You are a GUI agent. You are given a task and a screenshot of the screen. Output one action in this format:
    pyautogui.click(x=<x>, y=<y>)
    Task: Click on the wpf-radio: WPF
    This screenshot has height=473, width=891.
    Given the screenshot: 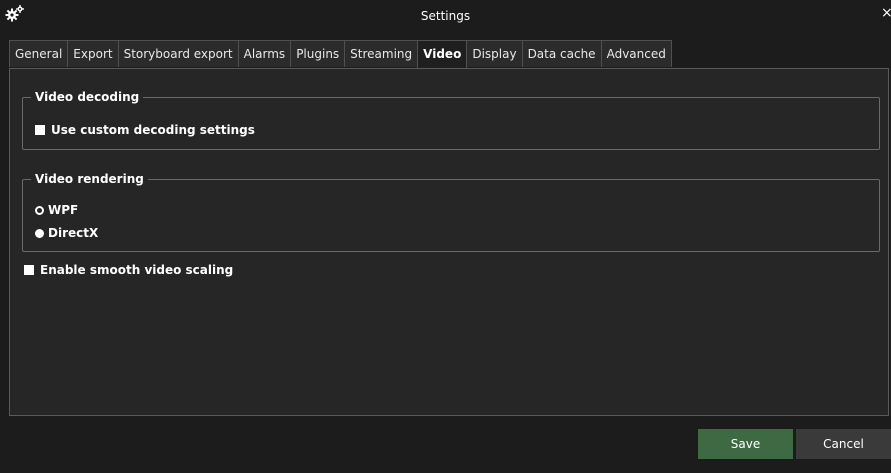 What is the action you would take?
    pyautogui.click(x=56, y=210)
    